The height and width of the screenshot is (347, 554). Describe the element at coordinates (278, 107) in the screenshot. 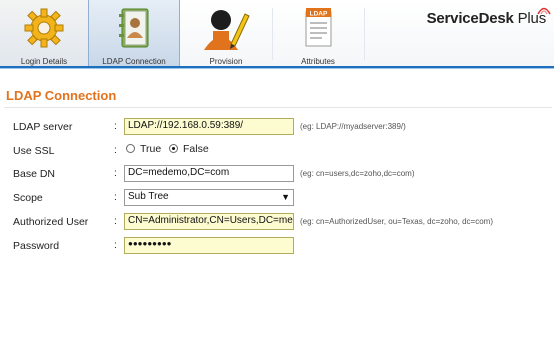

I see `title-divider` at that location.